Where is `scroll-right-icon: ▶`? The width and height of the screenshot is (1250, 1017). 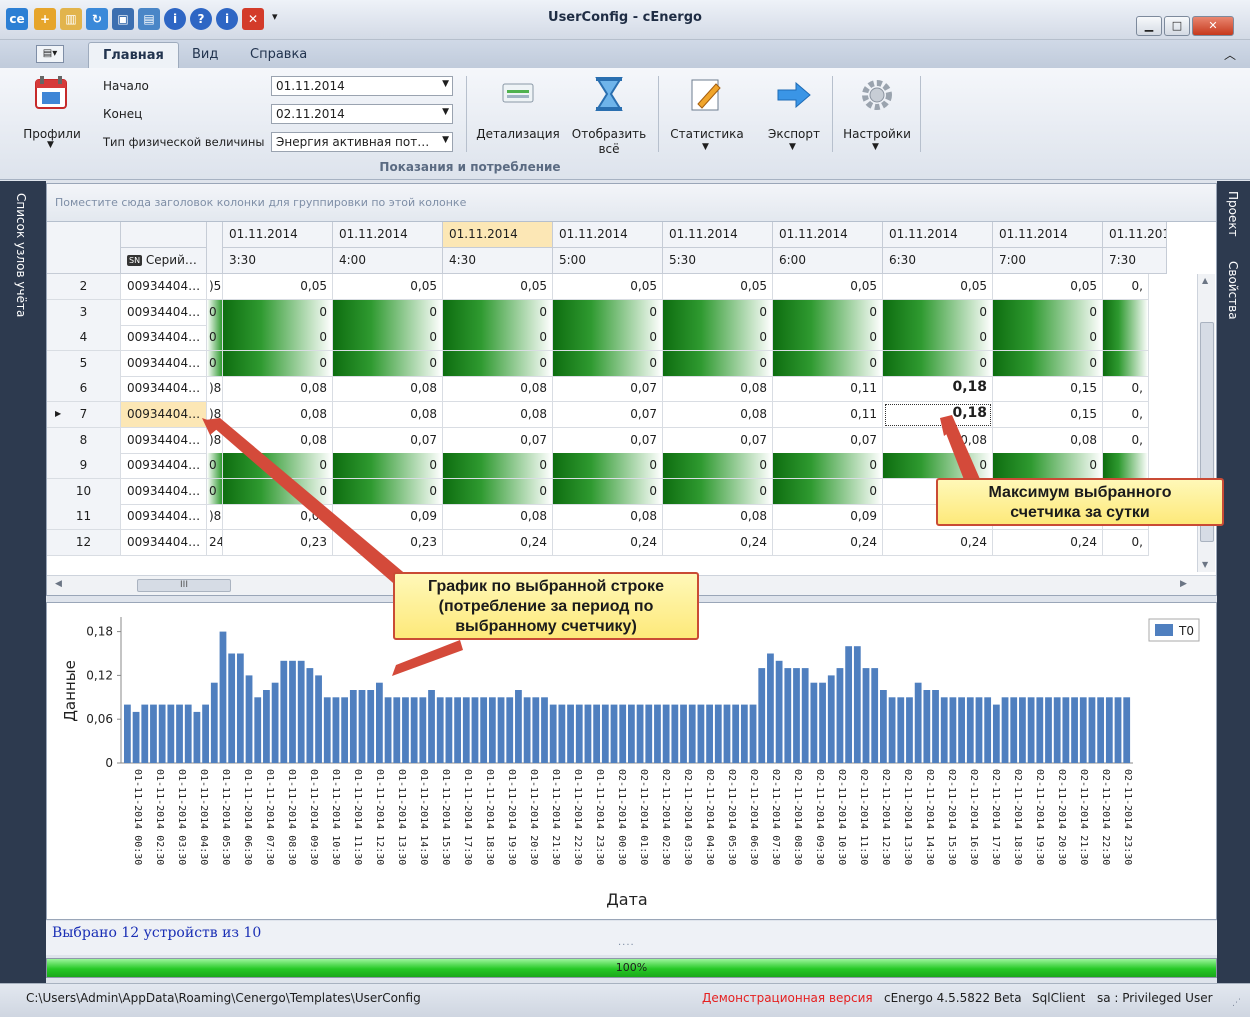 scroll-right-icon: ▶ is located at coordinates (1183, 584).